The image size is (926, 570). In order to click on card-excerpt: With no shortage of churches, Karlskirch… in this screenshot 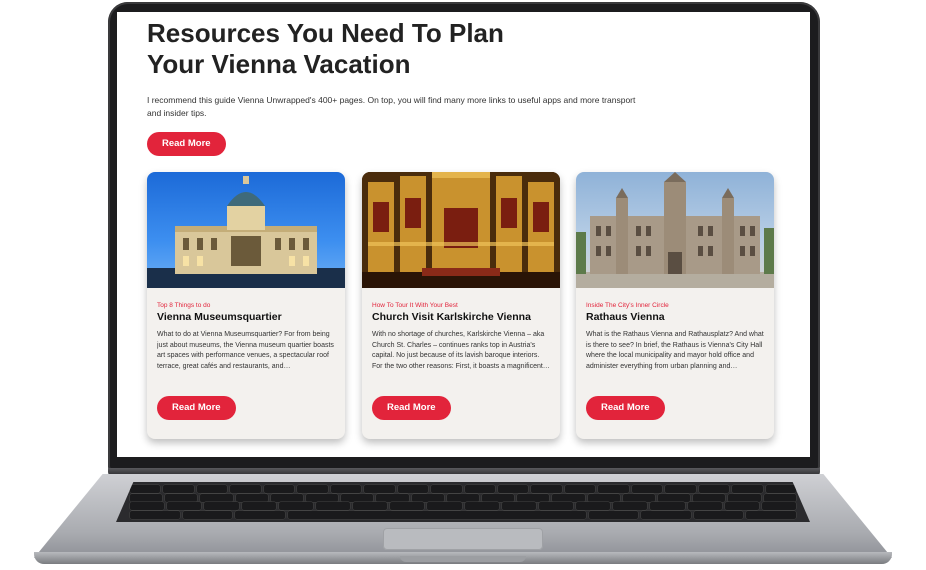, I will do `click(461, 350)`.